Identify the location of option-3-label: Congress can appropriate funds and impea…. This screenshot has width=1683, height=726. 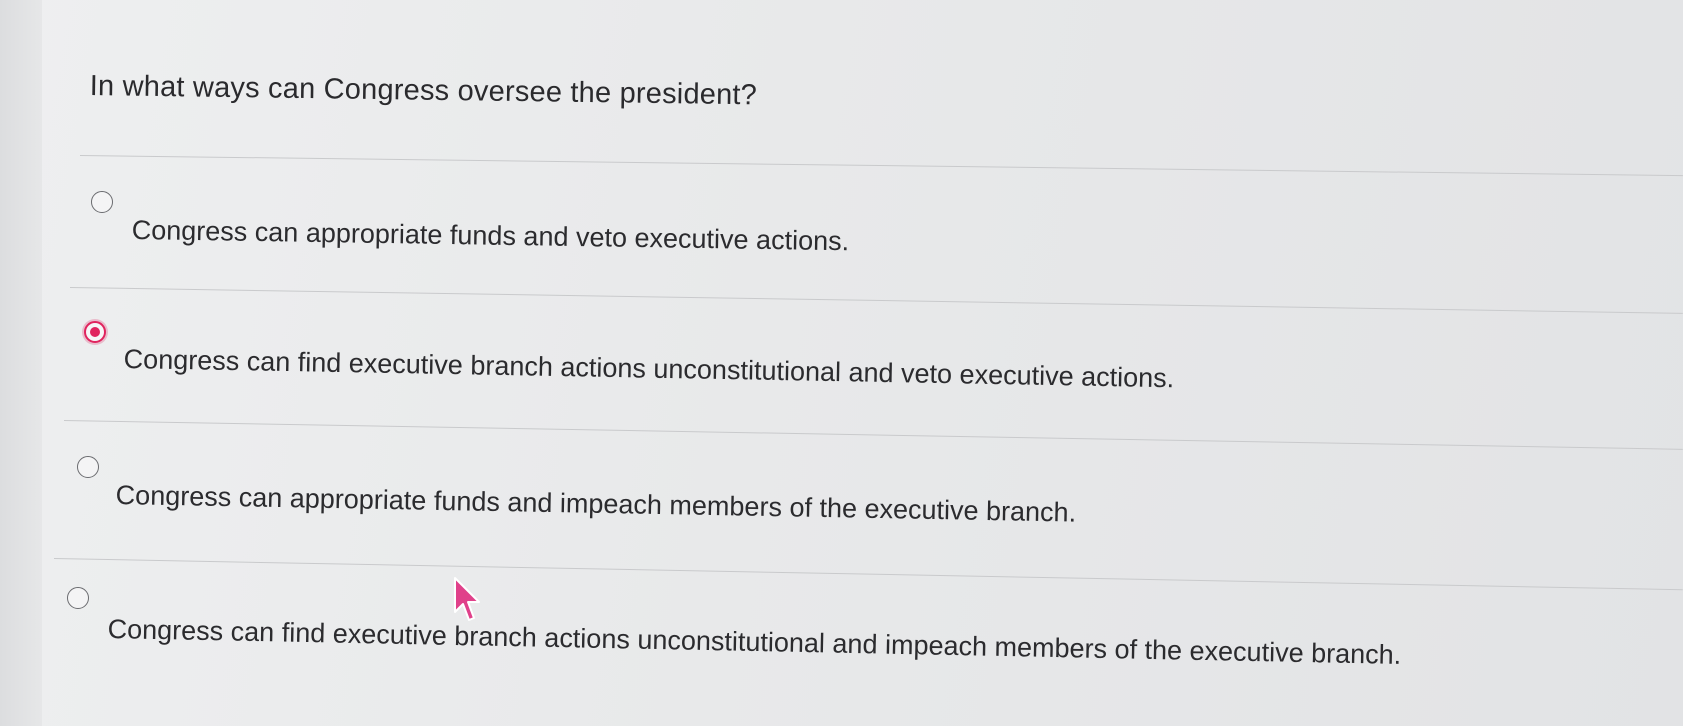
(595, 504).